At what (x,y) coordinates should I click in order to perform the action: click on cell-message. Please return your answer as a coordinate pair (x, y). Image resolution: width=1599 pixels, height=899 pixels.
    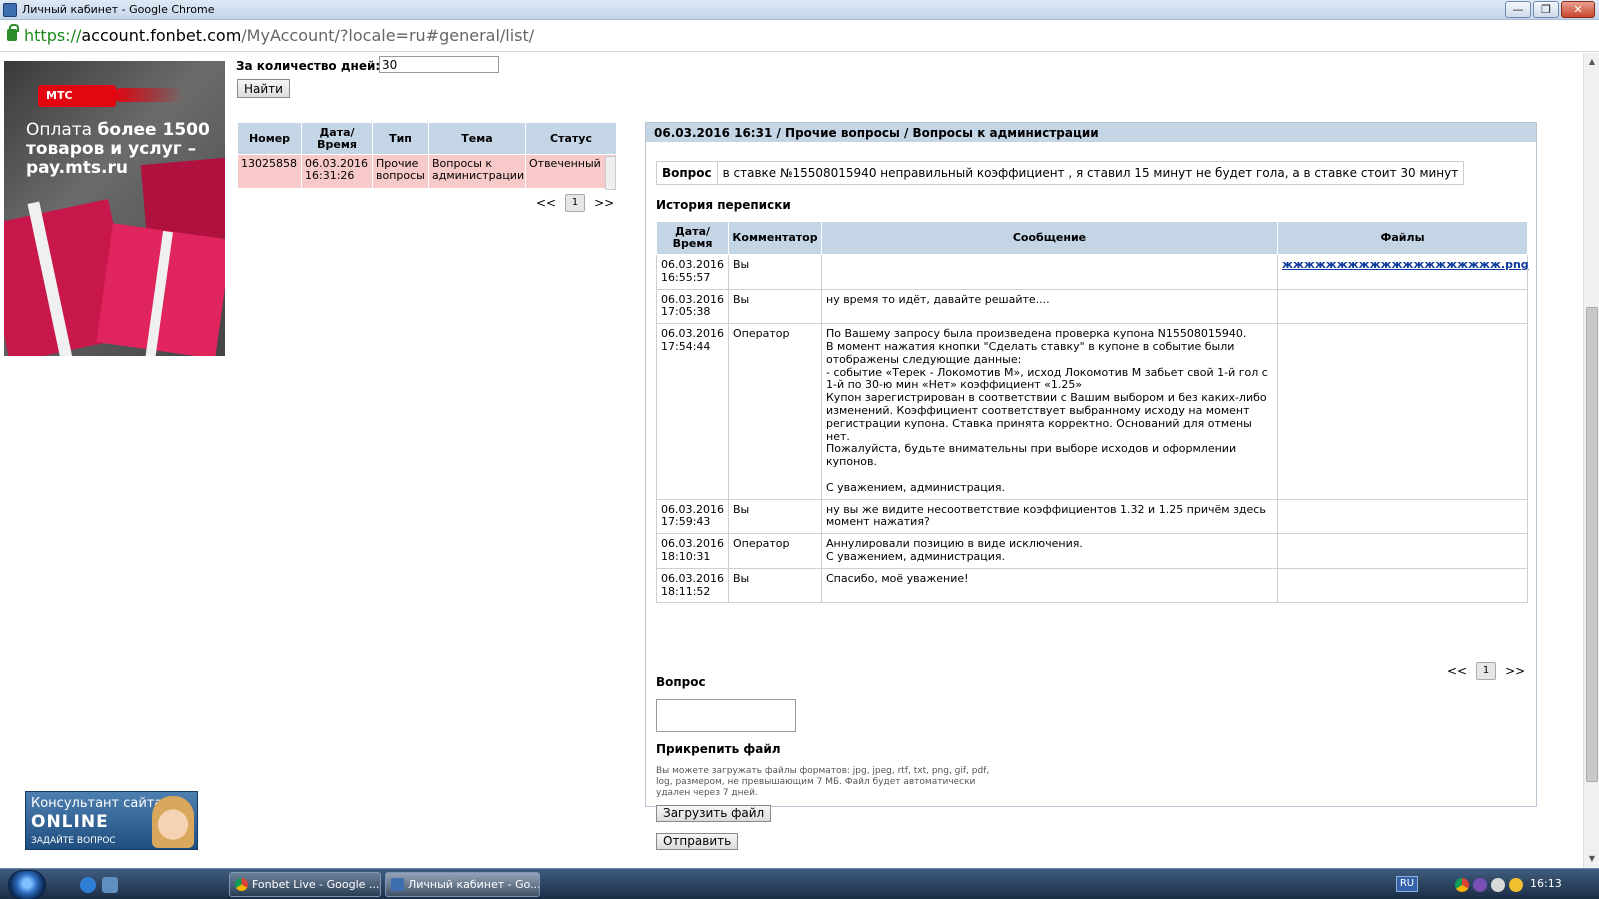
    Looking at the image, I should click on (1049, 272).